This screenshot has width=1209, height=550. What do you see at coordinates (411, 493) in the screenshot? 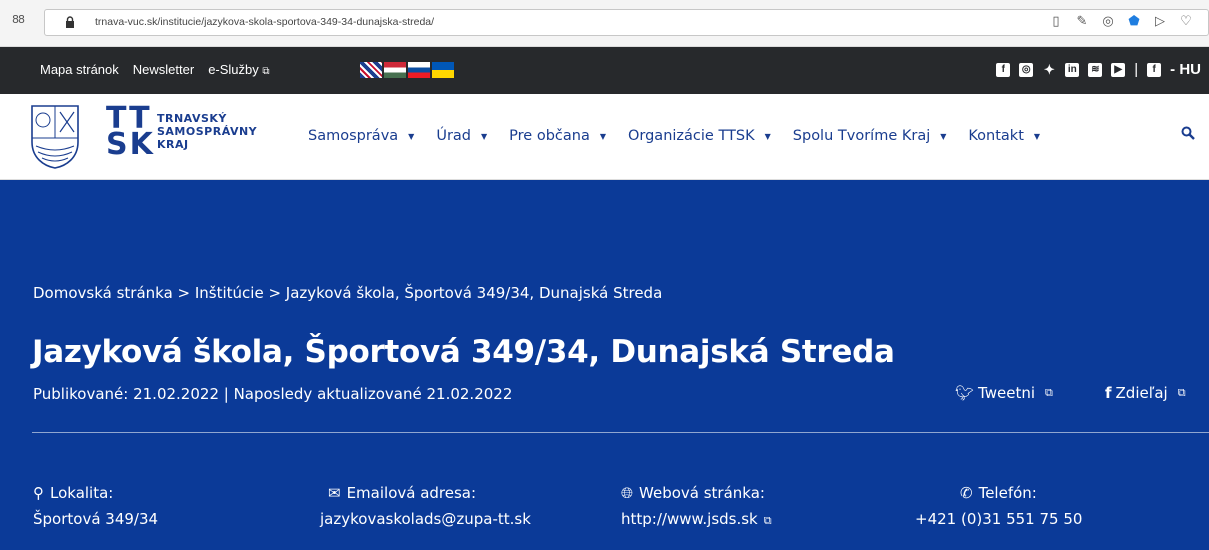
I see `email-label: Emailová adresa:` at bounding box center [411, 493].